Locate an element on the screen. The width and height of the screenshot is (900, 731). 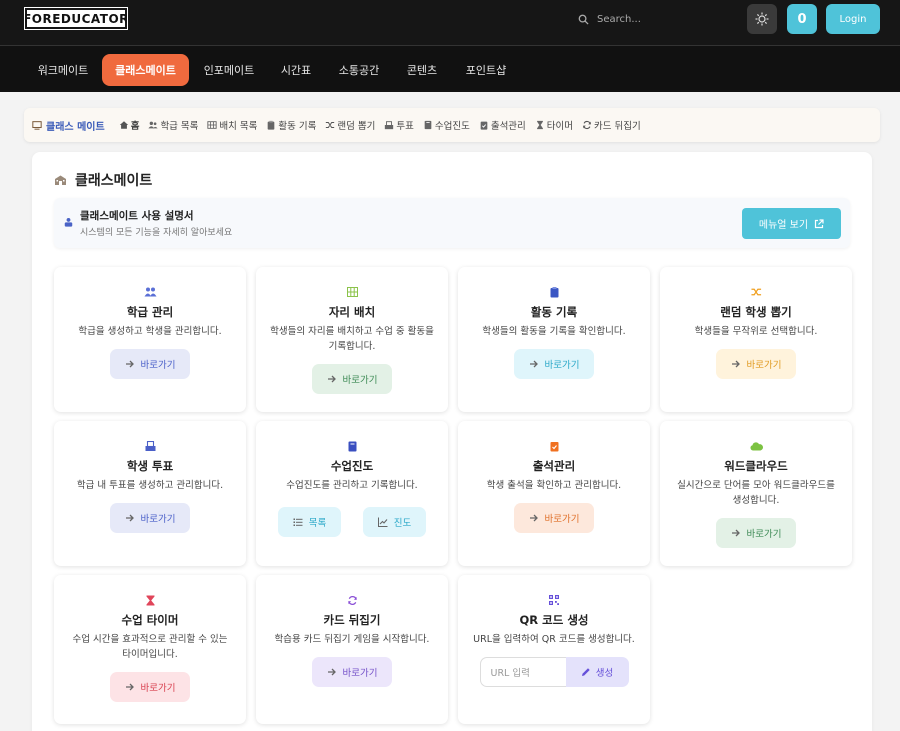
card-attendance: 출석관리 학생 출석을 확인하고 관리합니다. 바로가기 is located at coordinates (554, 493).